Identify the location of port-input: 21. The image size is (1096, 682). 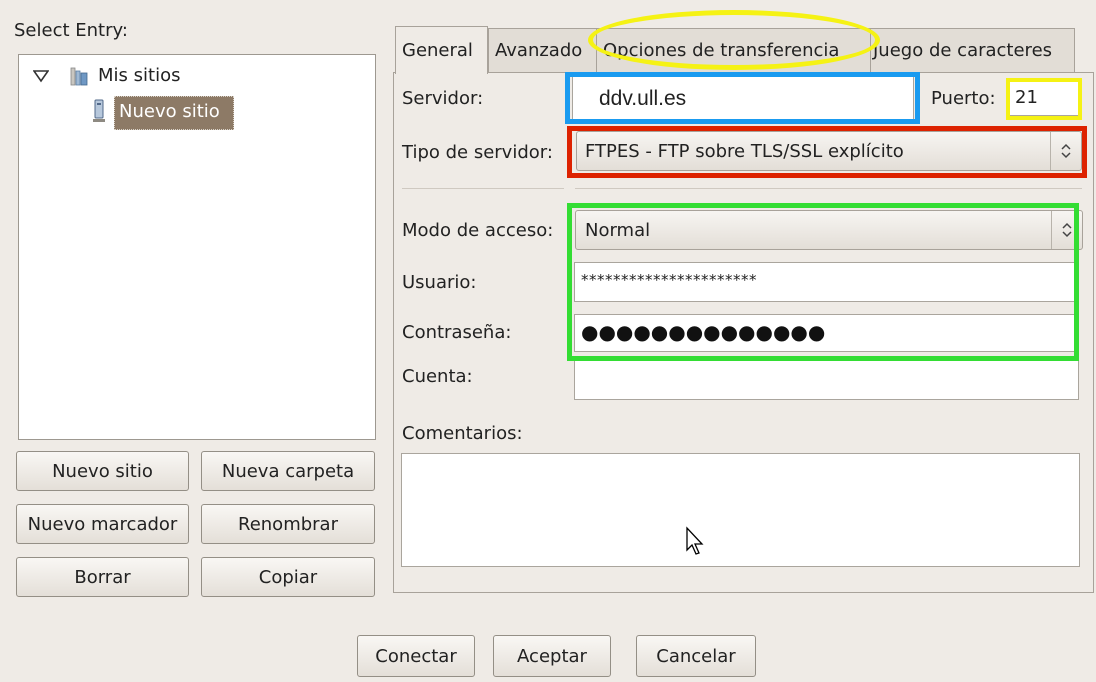
(1043, 98).